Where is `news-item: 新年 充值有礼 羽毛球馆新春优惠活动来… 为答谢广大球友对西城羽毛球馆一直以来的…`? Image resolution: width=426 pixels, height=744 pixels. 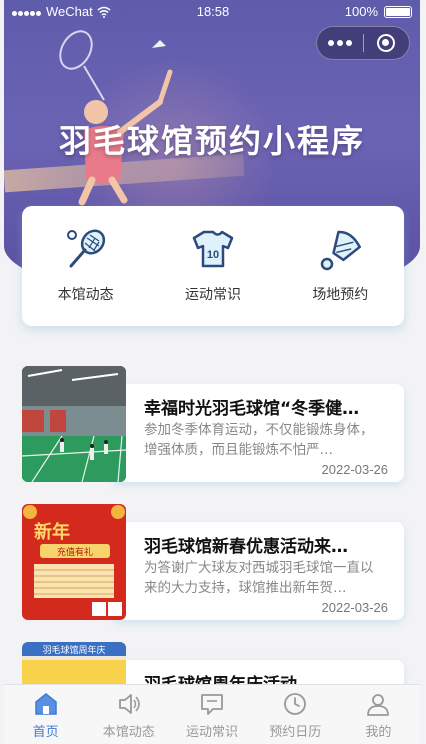
news-item: 新年 充值有礼 羽毛球馆新春优惠活动来… 为答谢广大球友对西城羽毛球馆一直以来的… is located at coordinates (213, 562).